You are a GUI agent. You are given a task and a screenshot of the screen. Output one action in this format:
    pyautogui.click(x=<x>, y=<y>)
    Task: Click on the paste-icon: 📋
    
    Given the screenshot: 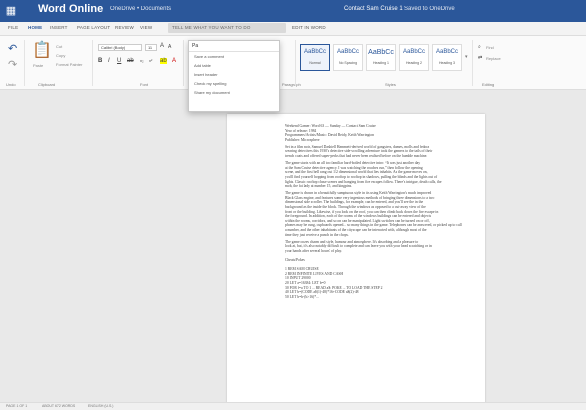 What is the action you would take?
    pyautogui.click(x=42, y=50)
    